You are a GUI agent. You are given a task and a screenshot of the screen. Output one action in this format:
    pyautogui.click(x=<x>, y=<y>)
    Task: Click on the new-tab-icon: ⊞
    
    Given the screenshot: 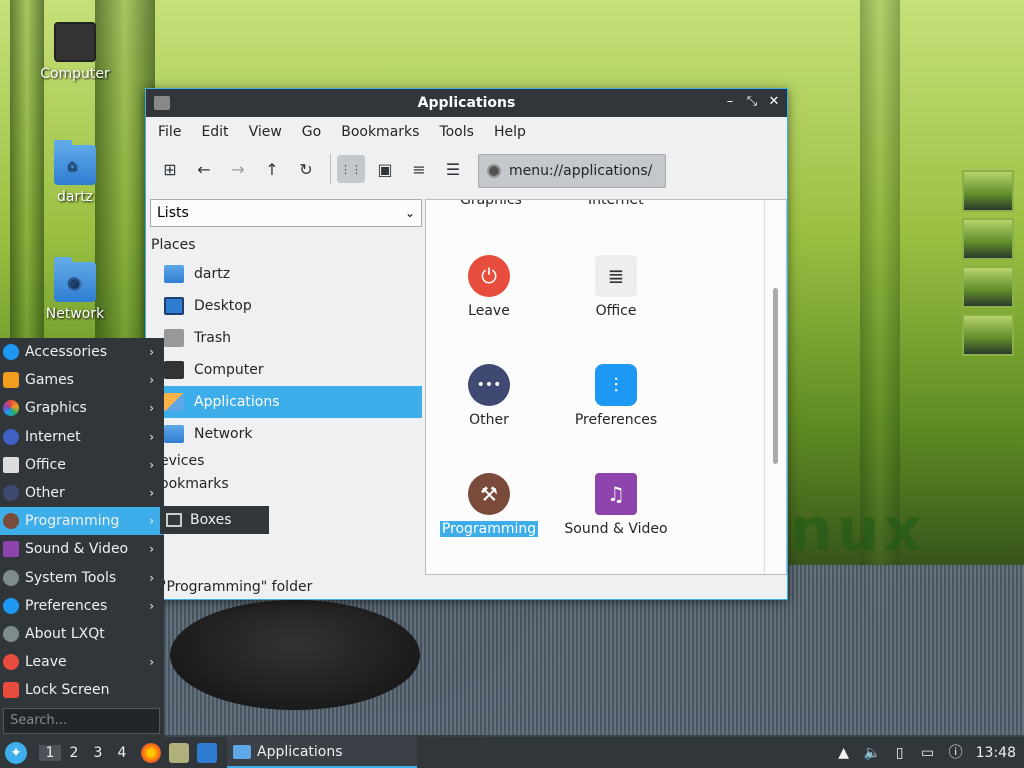 What is the action you would take?
    pyautogui.click(x=170, y=169)
    